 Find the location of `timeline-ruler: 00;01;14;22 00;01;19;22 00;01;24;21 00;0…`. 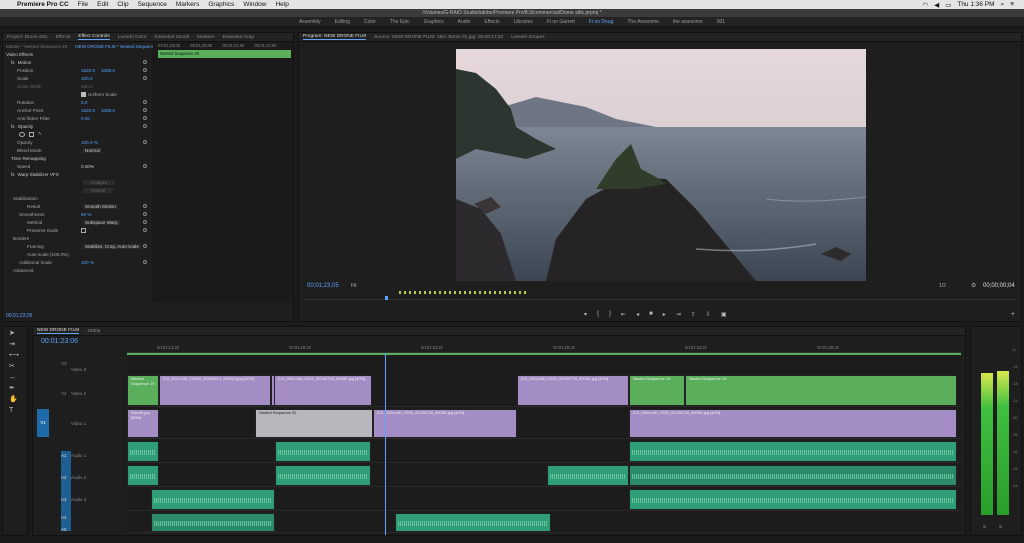

timeline-ruler: 00;01;14;22 00;01;19;22 00;01;24;21 00;0… is located at coordinates (544, 348).